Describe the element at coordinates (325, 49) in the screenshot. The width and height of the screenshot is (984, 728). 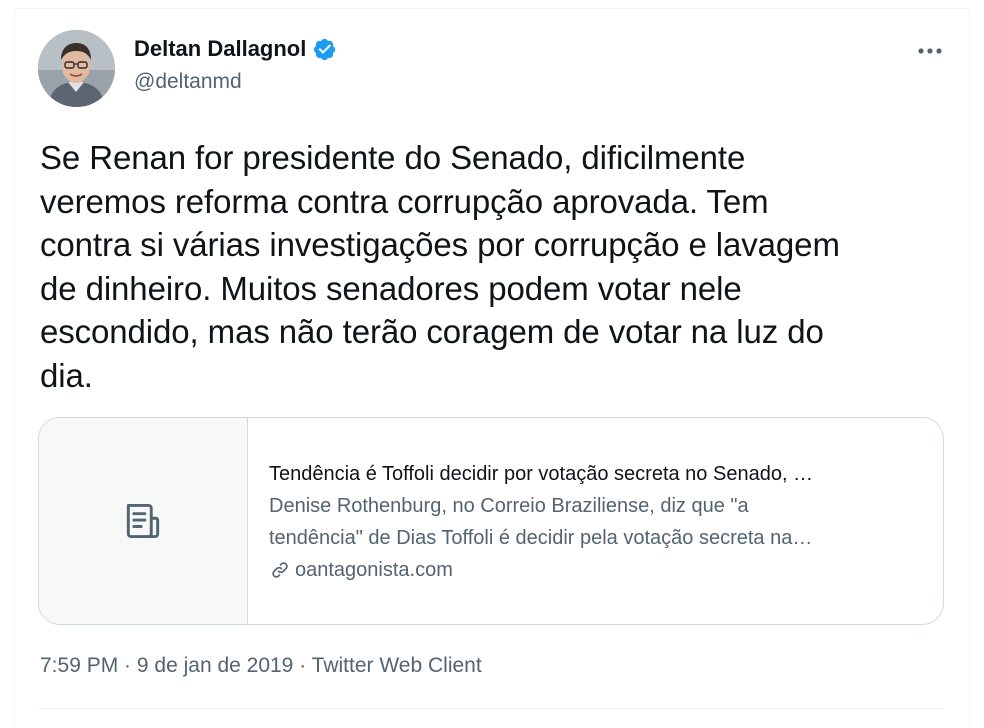
I see `verified-badge-icon` at that location.